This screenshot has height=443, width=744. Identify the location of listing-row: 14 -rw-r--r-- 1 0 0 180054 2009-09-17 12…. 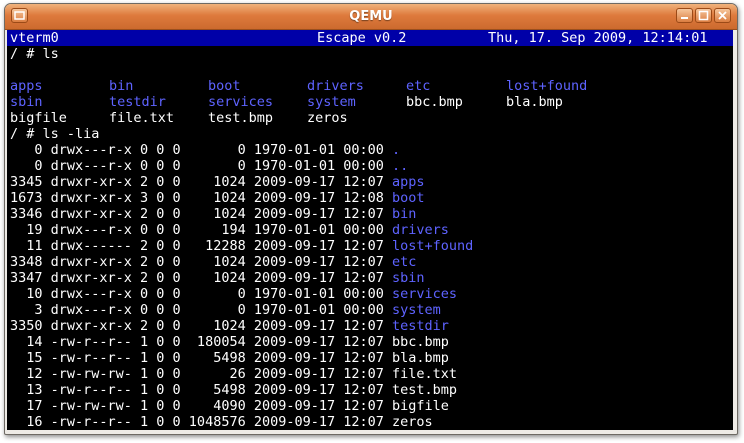
(229, 342).